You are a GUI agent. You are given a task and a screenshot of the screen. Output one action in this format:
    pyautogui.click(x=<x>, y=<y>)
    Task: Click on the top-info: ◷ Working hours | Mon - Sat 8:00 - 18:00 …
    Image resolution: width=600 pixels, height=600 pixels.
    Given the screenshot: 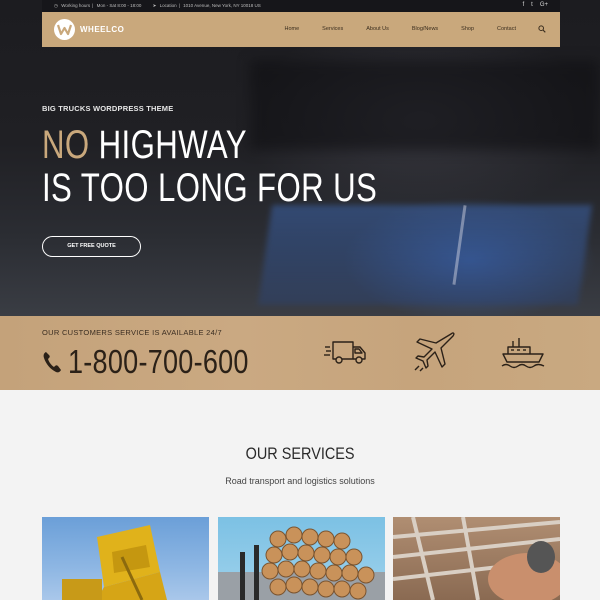 What is the action you would take?
    pyautogui.click(x=157, y=5)
    